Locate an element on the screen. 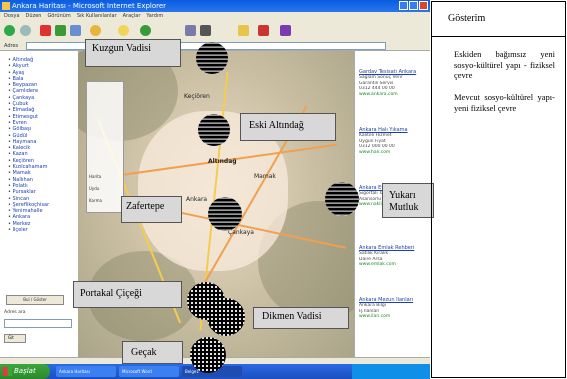 Image resolution: width=567 pixels, height=379 pixels. label-zafertepe: Zafertepe is located at coordinates (151, 209).